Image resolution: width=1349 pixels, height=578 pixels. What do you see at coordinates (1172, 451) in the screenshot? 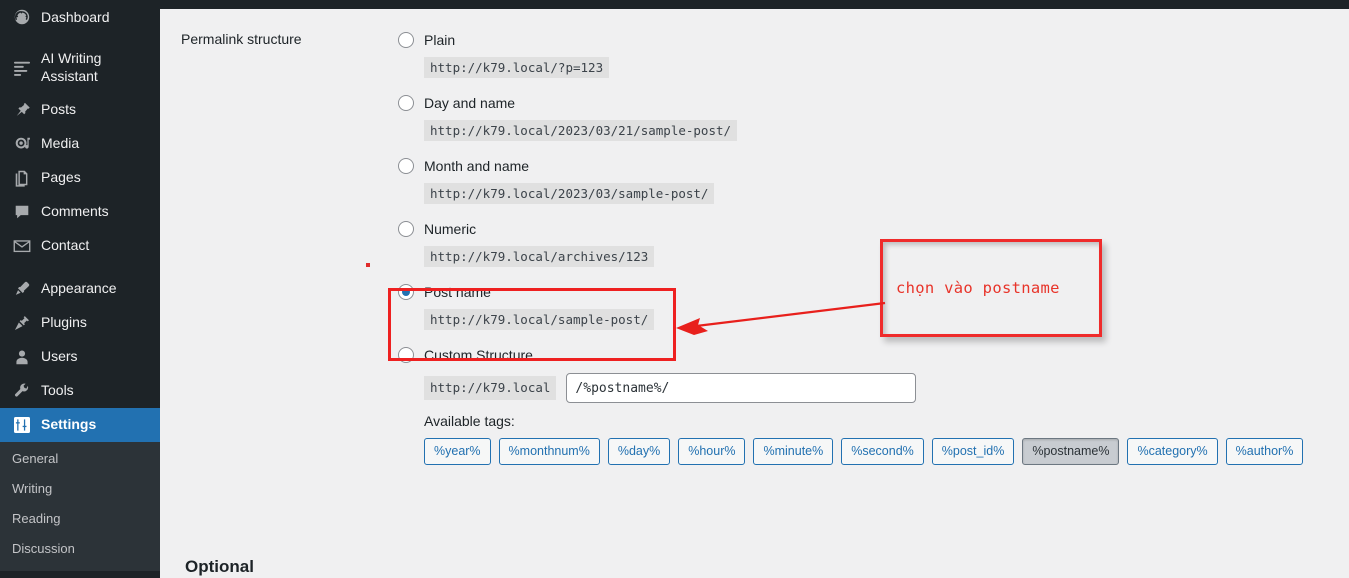
I see `tag-button-category: %category%` at bounding box center [1172, 451].